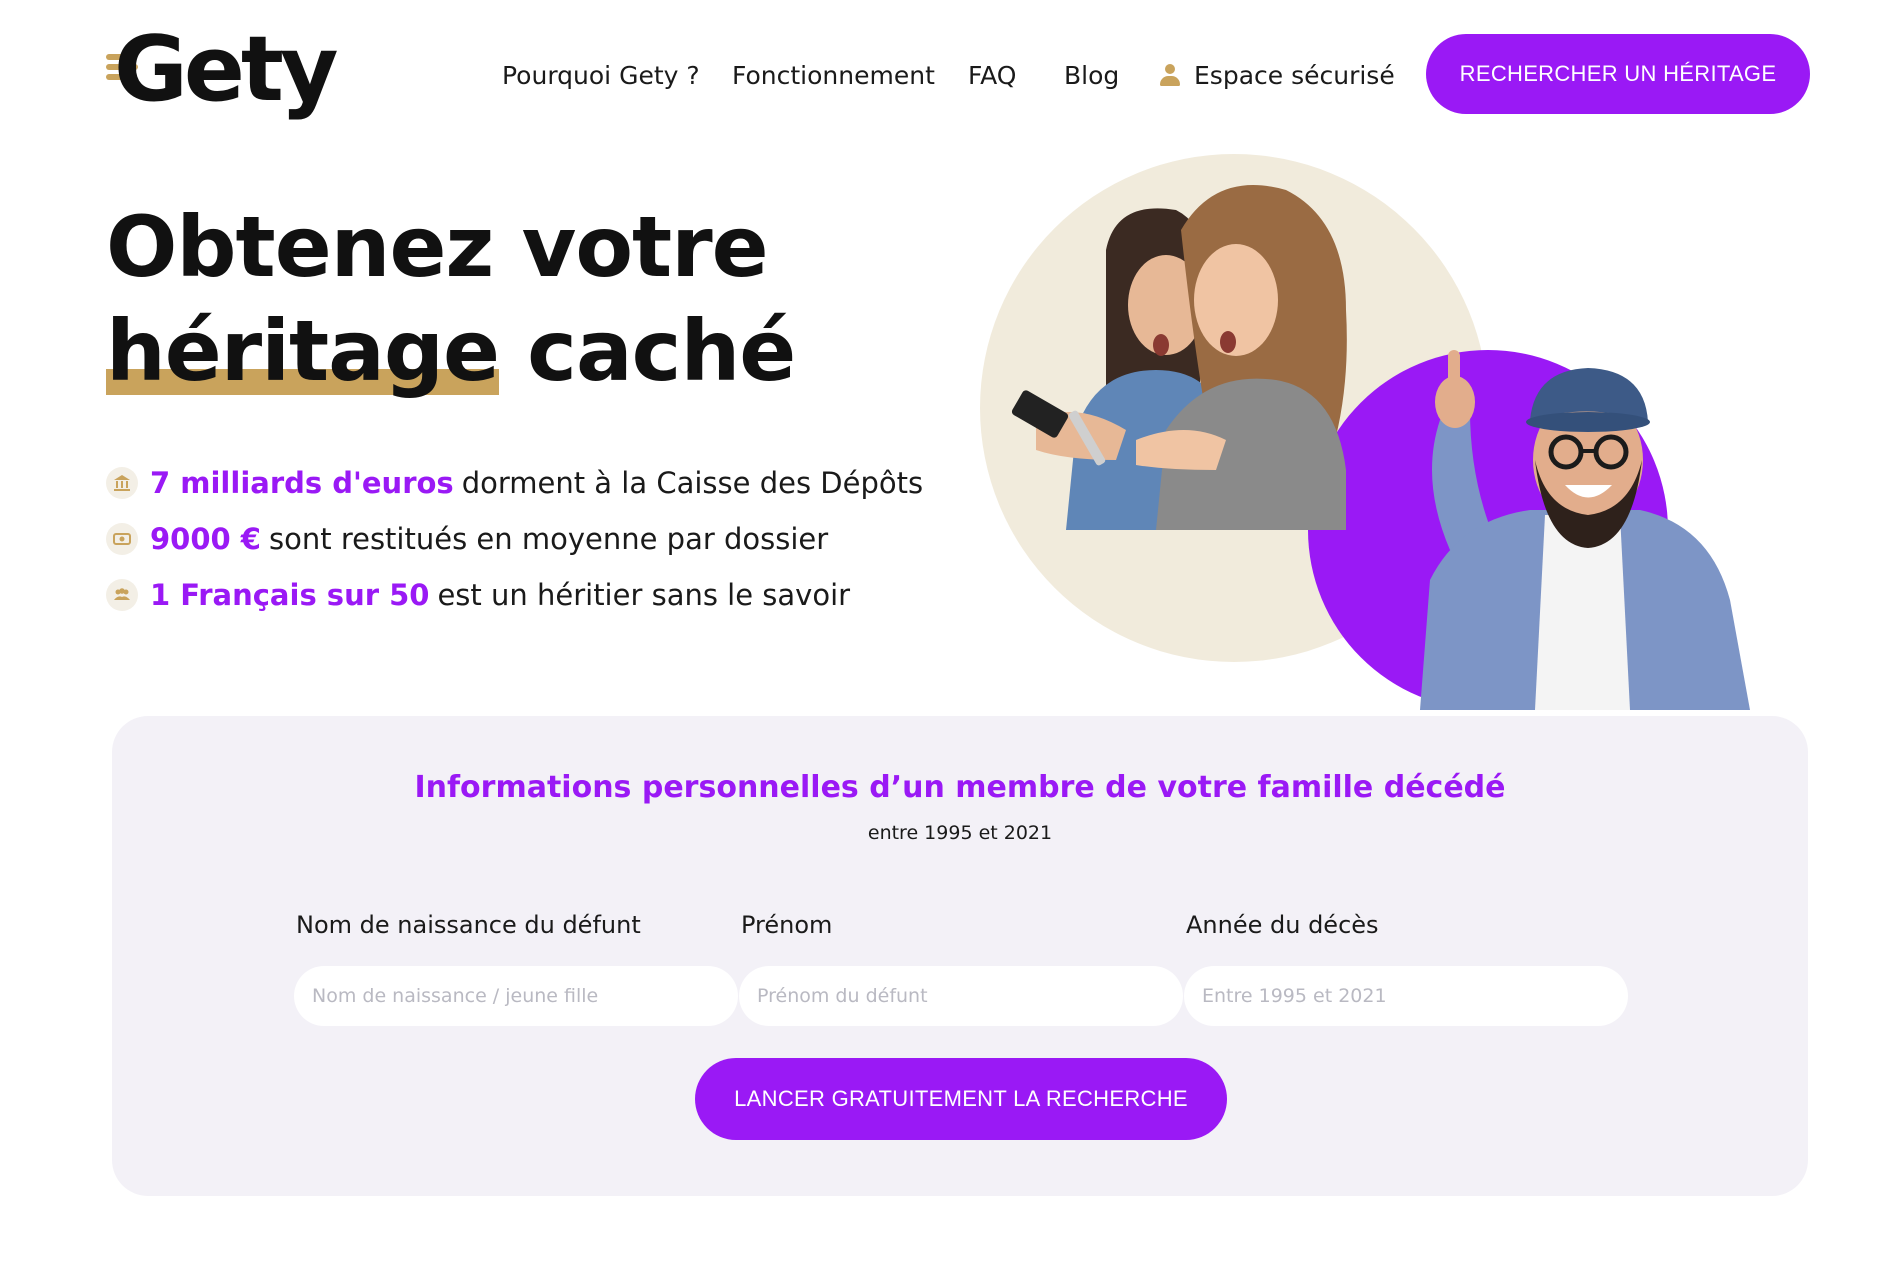 The image size is (1900, 1267). What do you see at coordinates (1170, 75) in the screenshot?
I see `user-icon` at bounding box center [1170, 75].